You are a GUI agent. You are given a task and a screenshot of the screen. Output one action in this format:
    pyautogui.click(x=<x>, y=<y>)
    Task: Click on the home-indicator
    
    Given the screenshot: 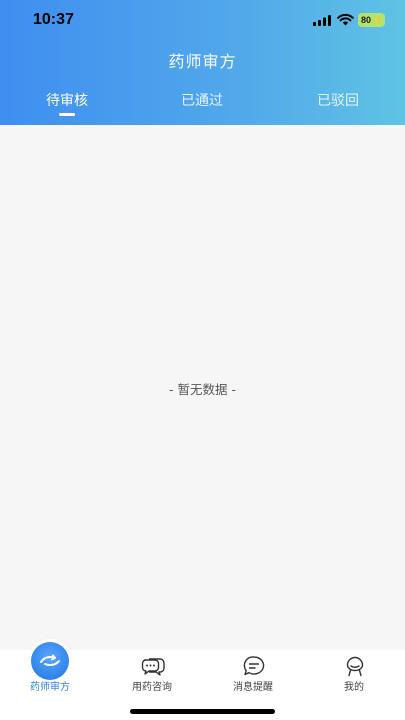 What is the action you would take?
    pyautogui.click(x=202, y=711)
    